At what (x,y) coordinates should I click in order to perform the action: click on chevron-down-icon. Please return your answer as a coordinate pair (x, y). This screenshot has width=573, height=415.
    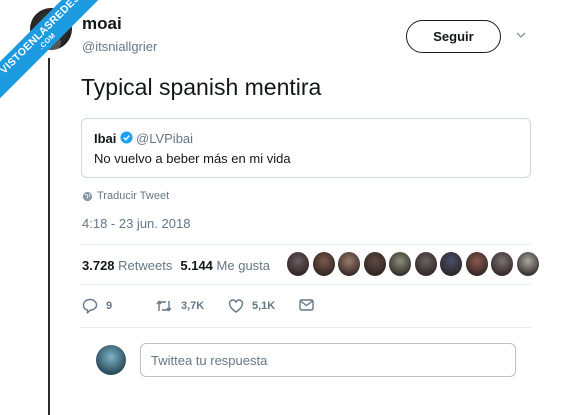
    Looking at the image, I should click on (521, 35).